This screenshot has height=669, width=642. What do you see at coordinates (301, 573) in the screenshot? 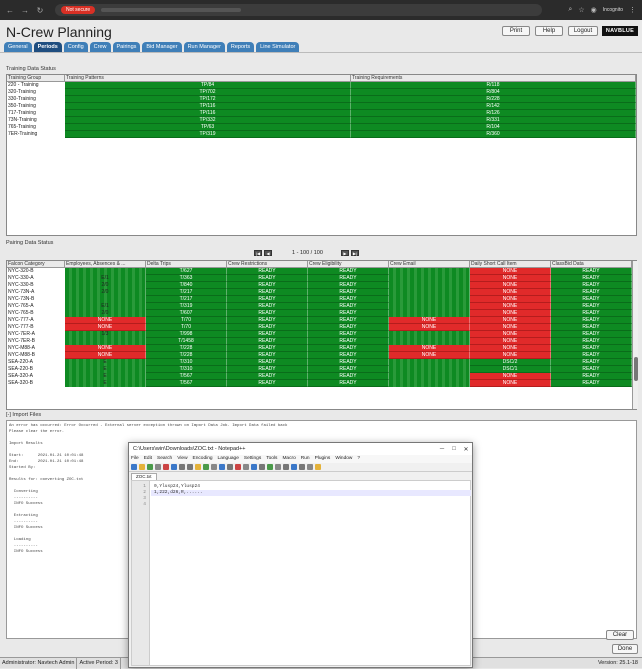
I see `notepad-editor: 1 0,Ylusp24,Ylusp24 2 1,222,d26,R,...... 3 4` at bounding box center [301, 573].